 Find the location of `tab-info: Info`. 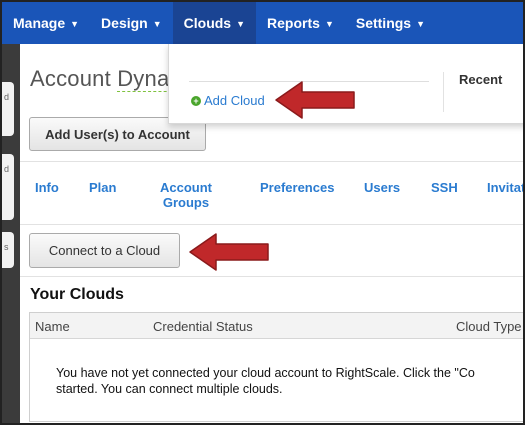

tab-info: Info is located at coordinates (47, 187).